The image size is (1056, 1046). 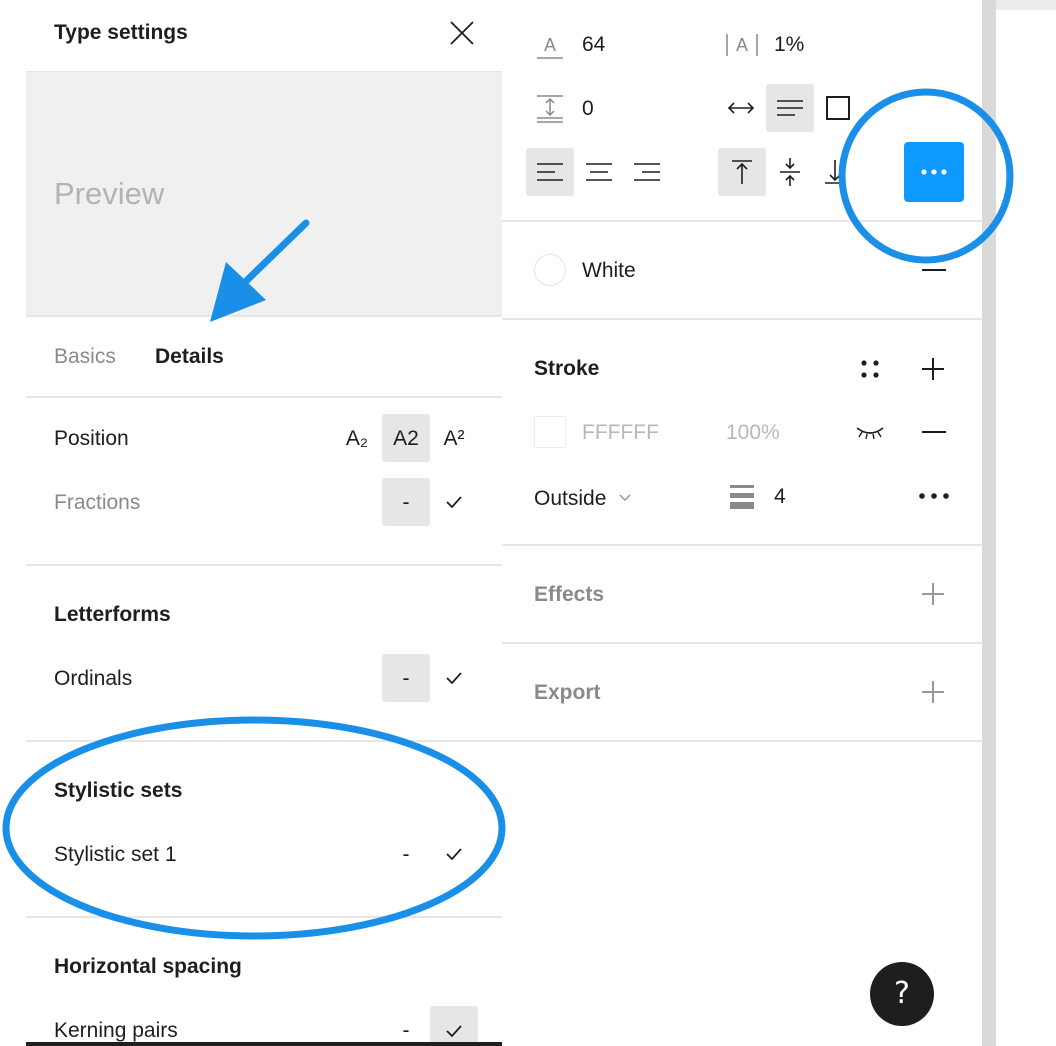 What do you see at coordinates (567, 368) in the screenshot?
I see `stroke-heading: Stroke` at bounding box center [567, 368].